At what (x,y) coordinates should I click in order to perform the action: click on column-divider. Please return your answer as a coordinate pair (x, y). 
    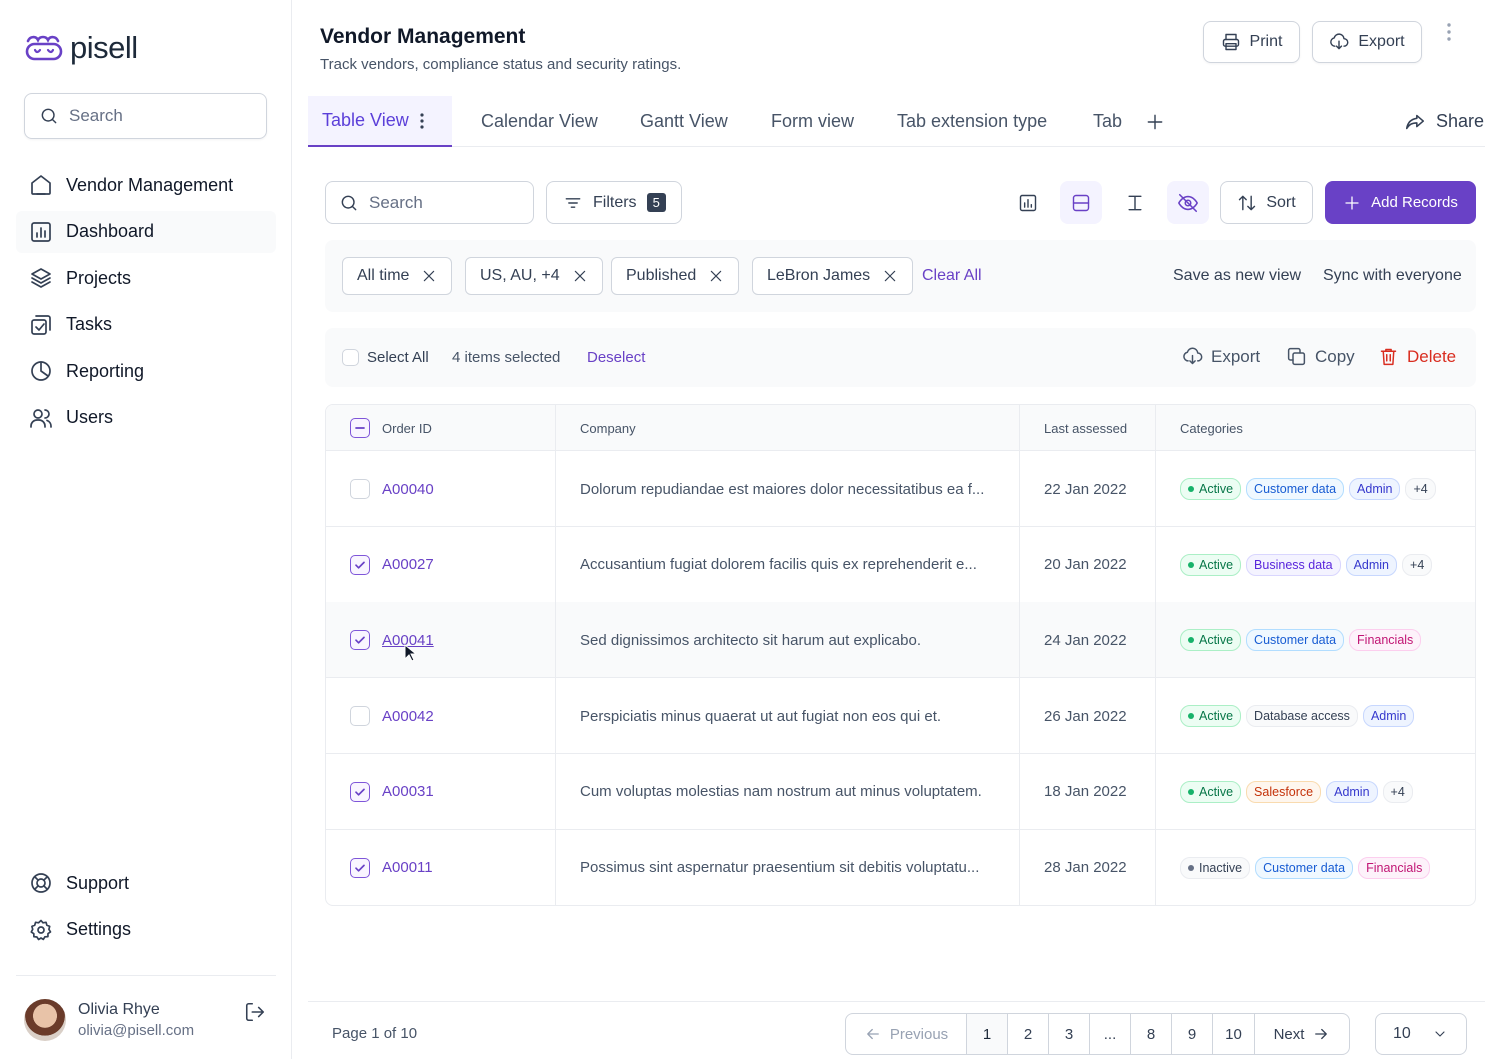
    Looking at the image, I should click on (555, 655).